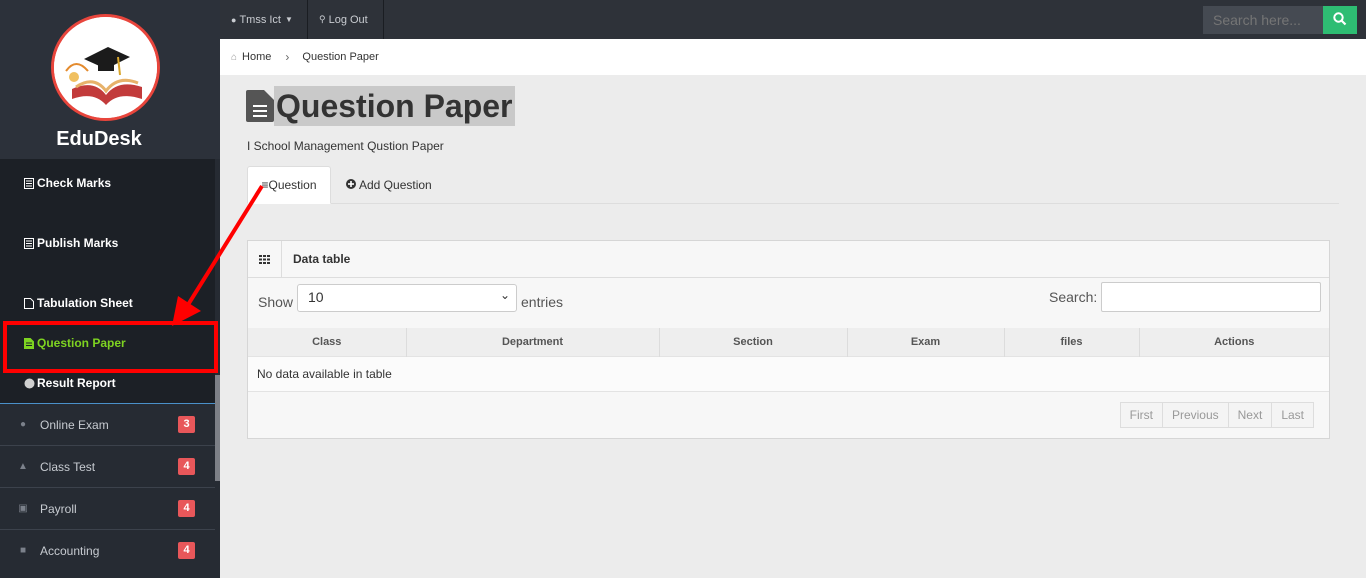 The height and width of the screenshot is (578, 1366). What do you see at coordinates (74, 424) in the screenshot?
I see `sidebar-item-label: Online Exam` at bounding box center [74, 424].